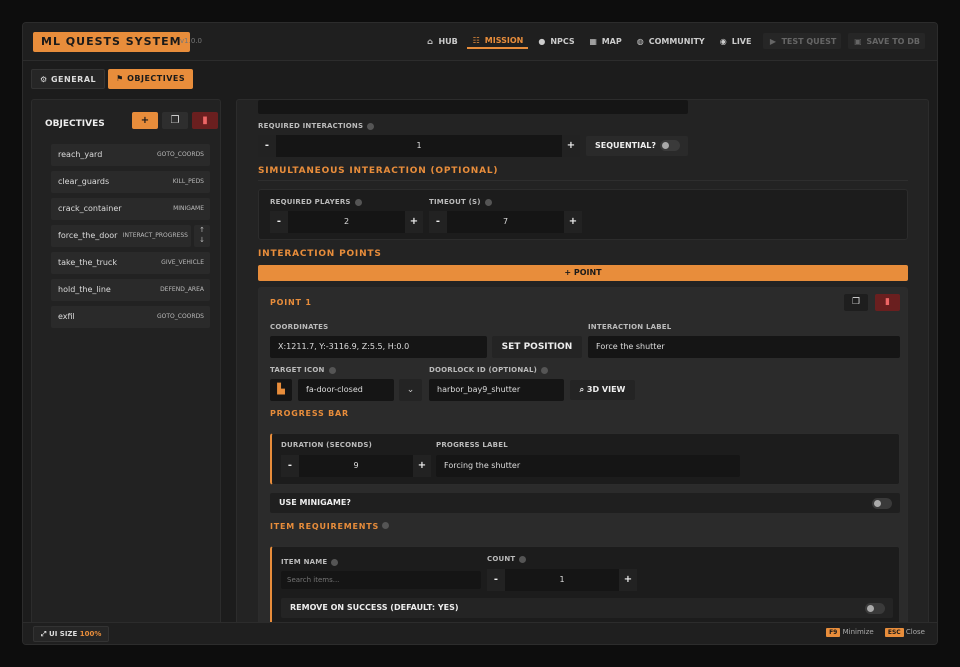 The height and width of the screenshot is (667, 960). Describe the element at coordinates (202, 240) in the screenshot. I see `arrow-down-icon: ↓` at that location.